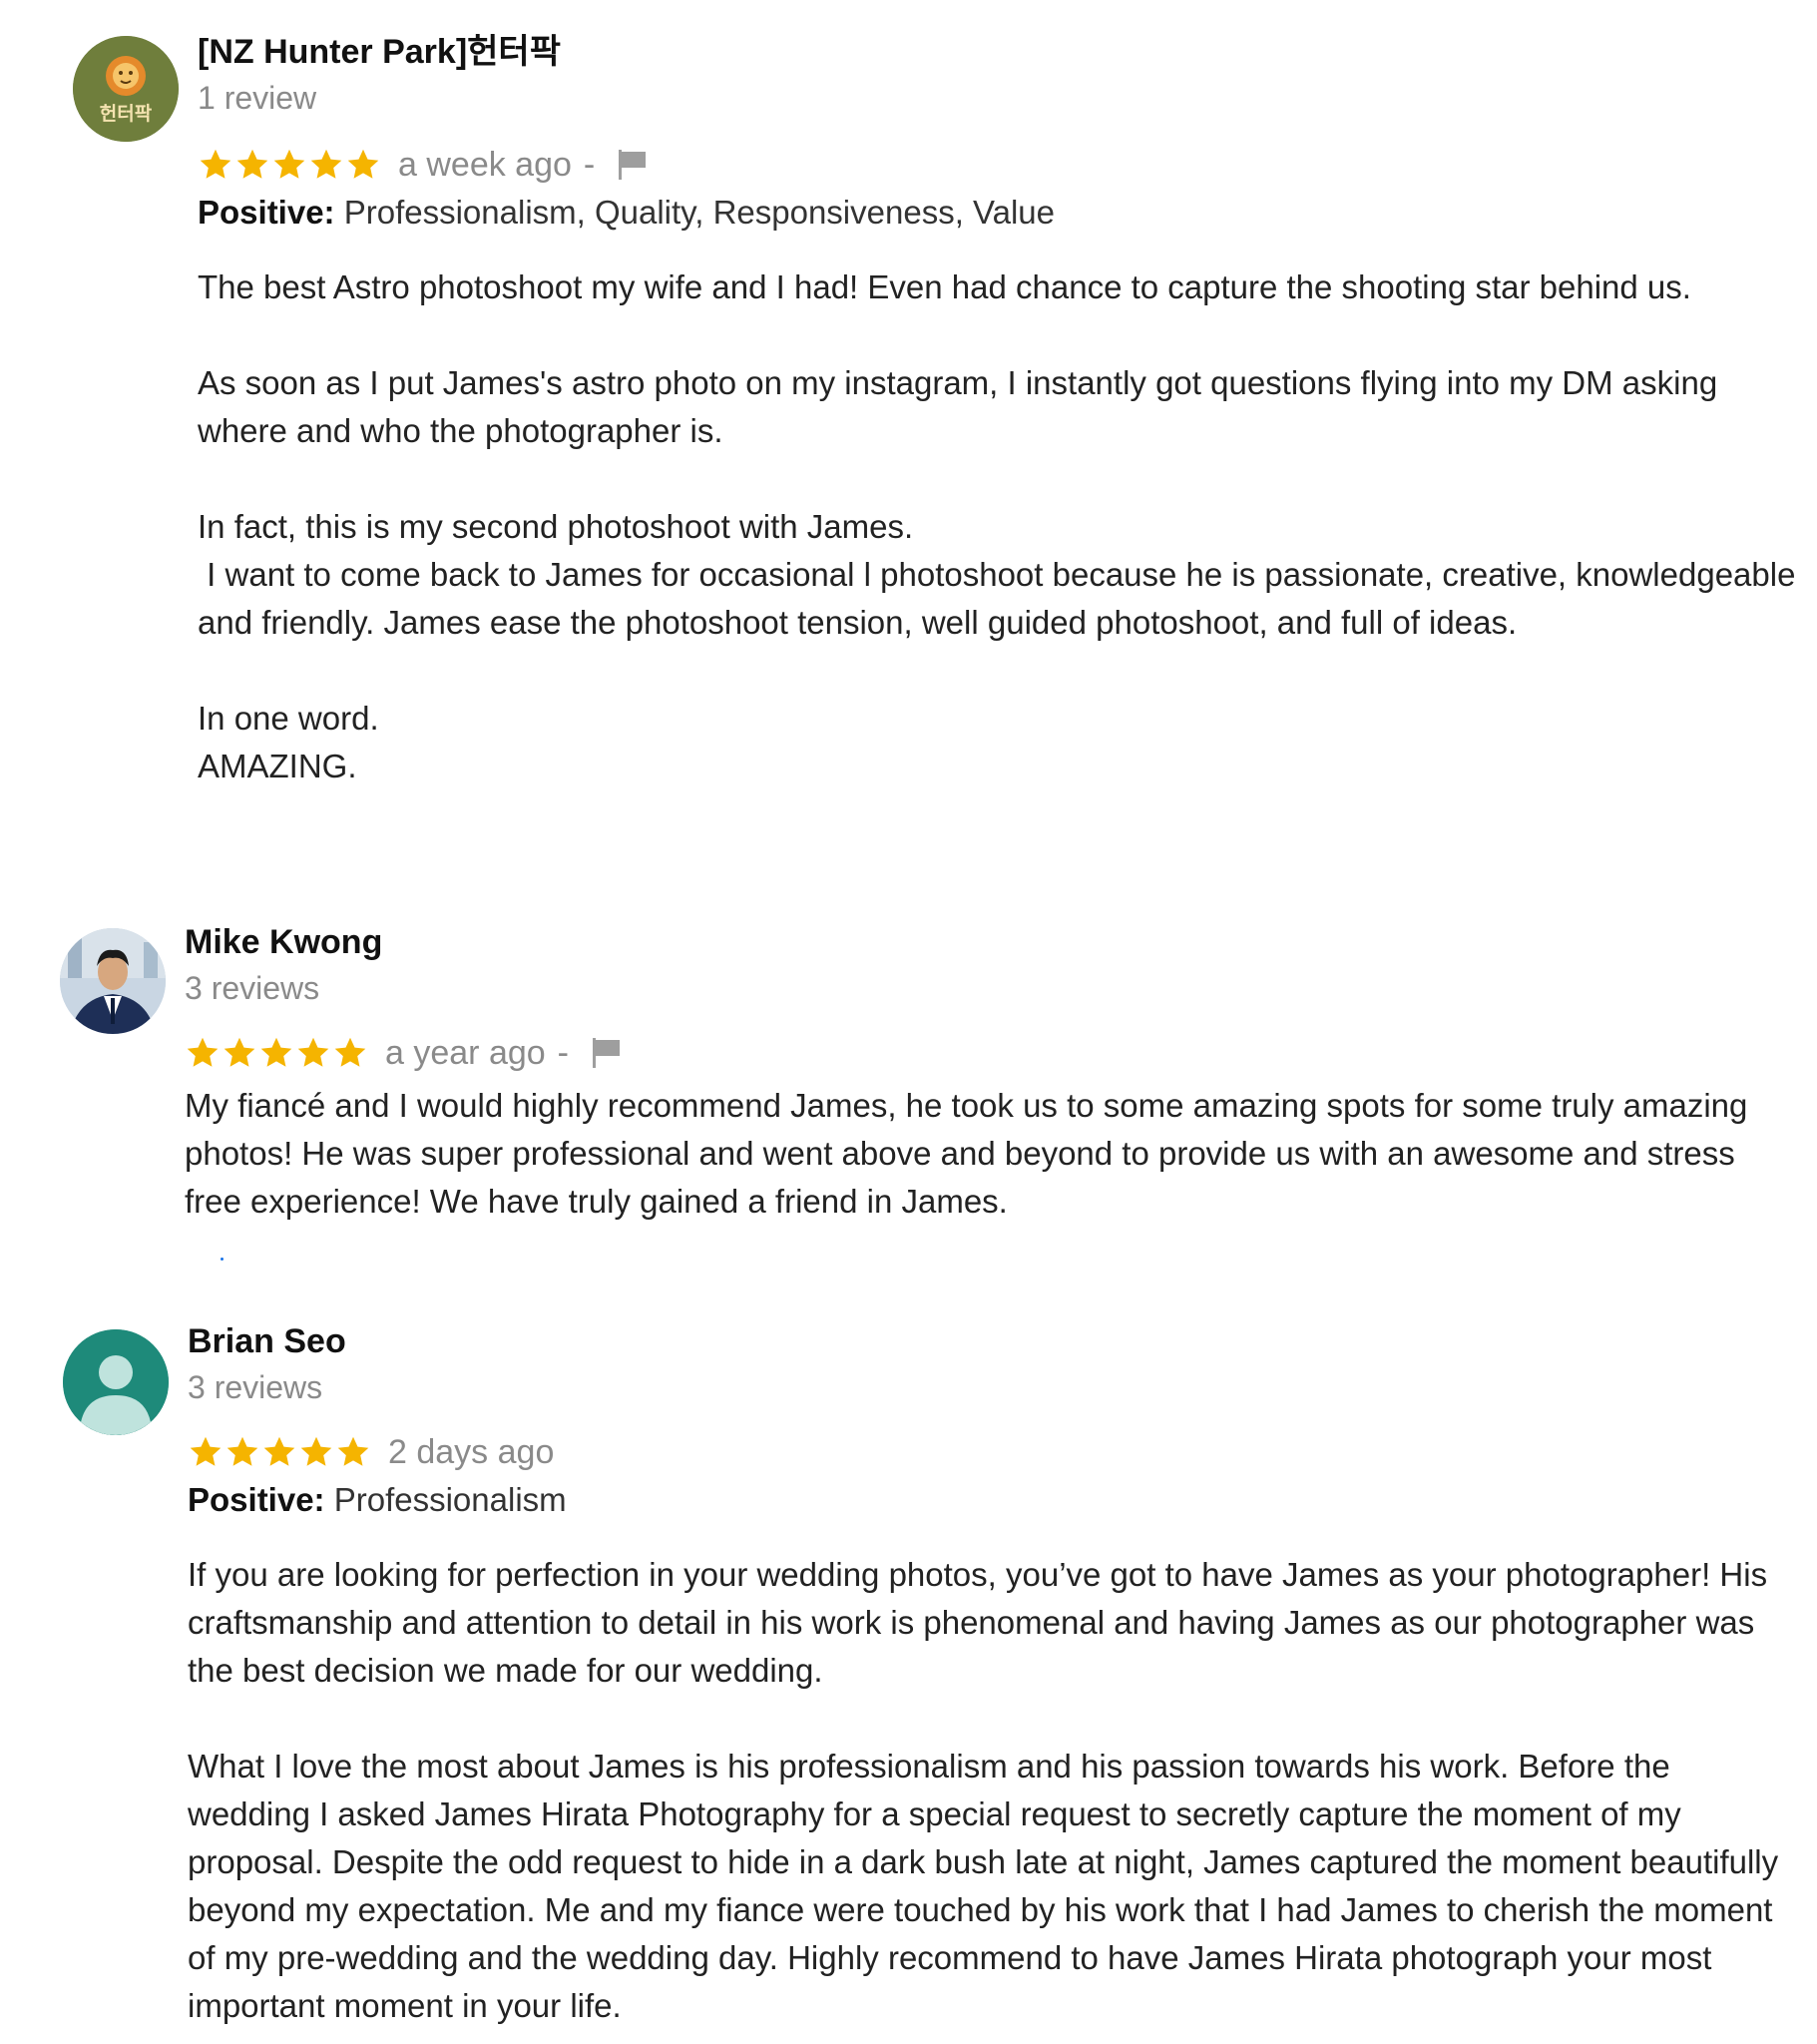 Image resolution: width=1817 pixels, height=2044 pixels. What do you see at coordinates (992, 1452) in the screenshot?
I see `review-meta: 2 days ago` at bounding box center [992, 1452].